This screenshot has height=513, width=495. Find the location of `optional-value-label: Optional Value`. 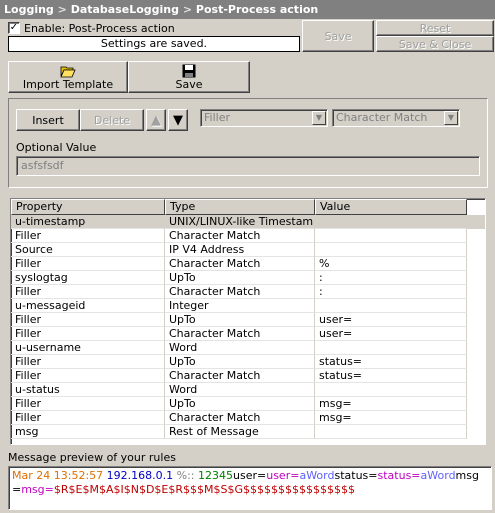

optional-value-label: Optional Value is located at coordinates (56, 147).